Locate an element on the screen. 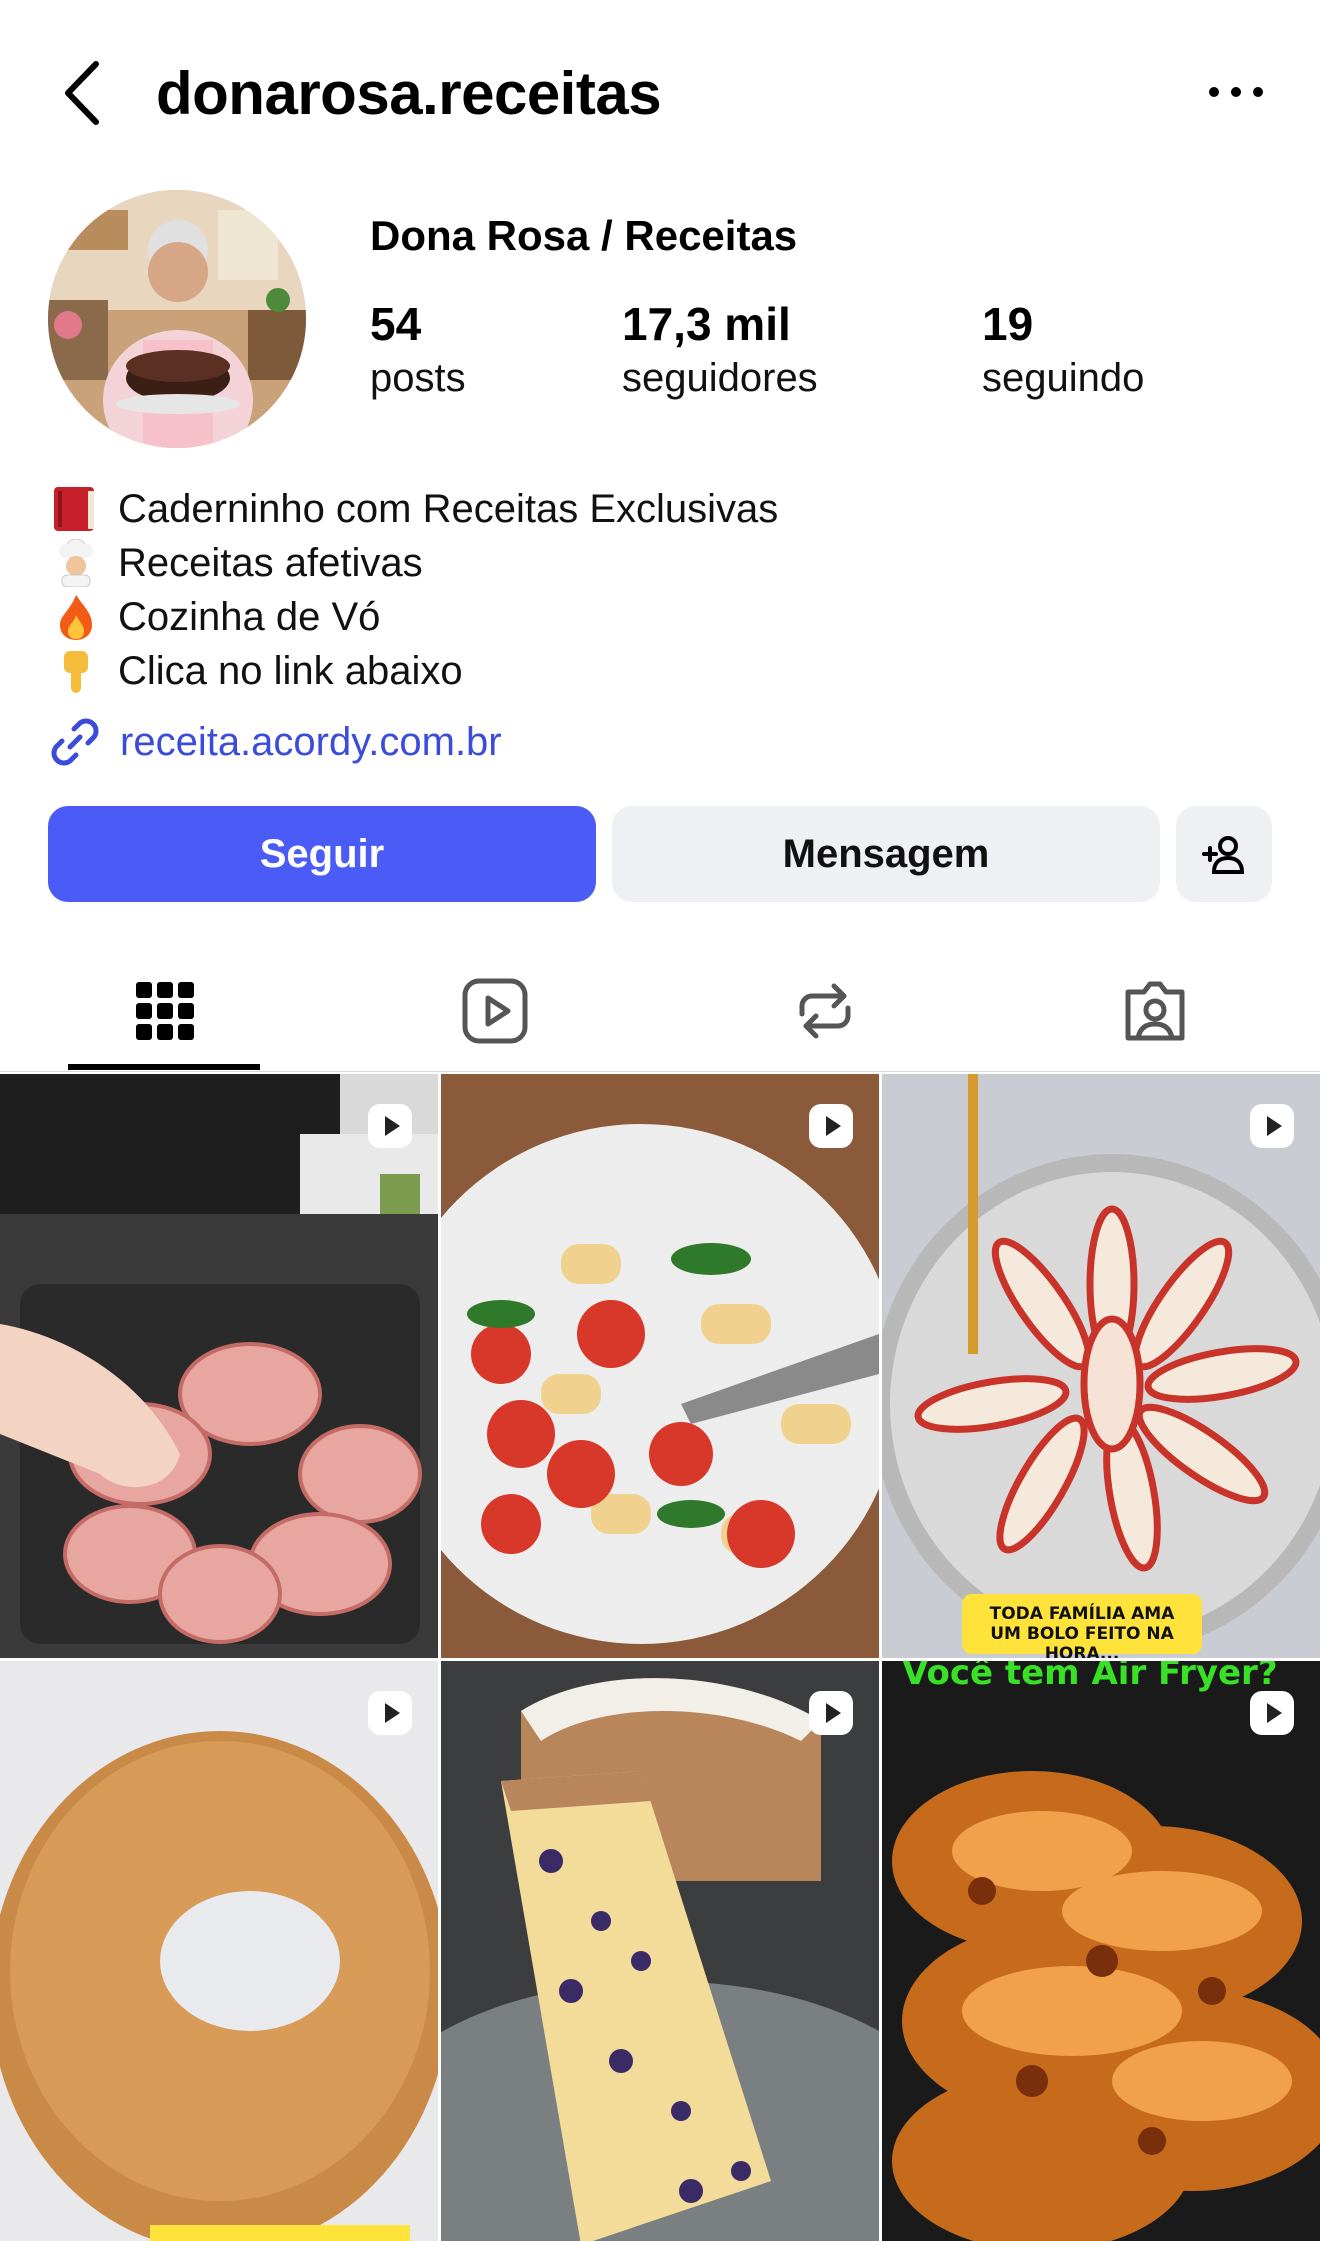 The image size is (1320, 2241). profile-username: donarosa.receitas is located at coordinates (409, 93).